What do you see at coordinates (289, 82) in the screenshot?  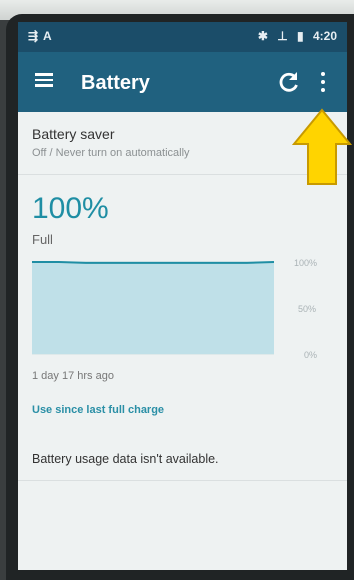 I see `refresh-icon` at bounding box center [289, 82].